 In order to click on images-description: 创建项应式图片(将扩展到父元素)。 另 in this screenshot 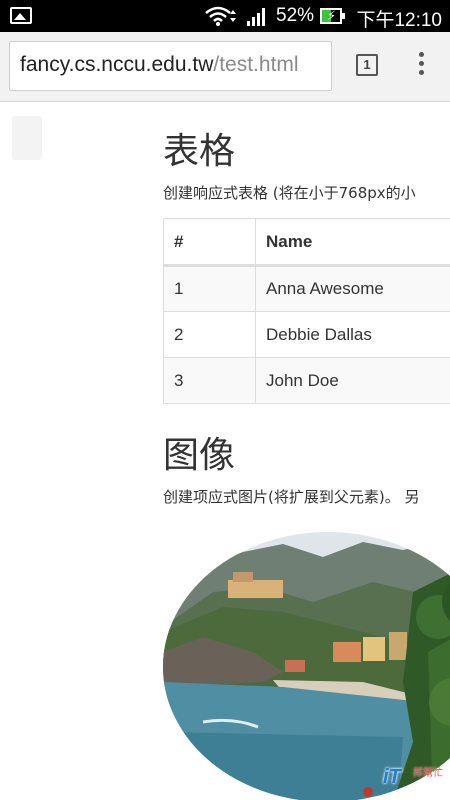, I will do `click(291, 497)`.